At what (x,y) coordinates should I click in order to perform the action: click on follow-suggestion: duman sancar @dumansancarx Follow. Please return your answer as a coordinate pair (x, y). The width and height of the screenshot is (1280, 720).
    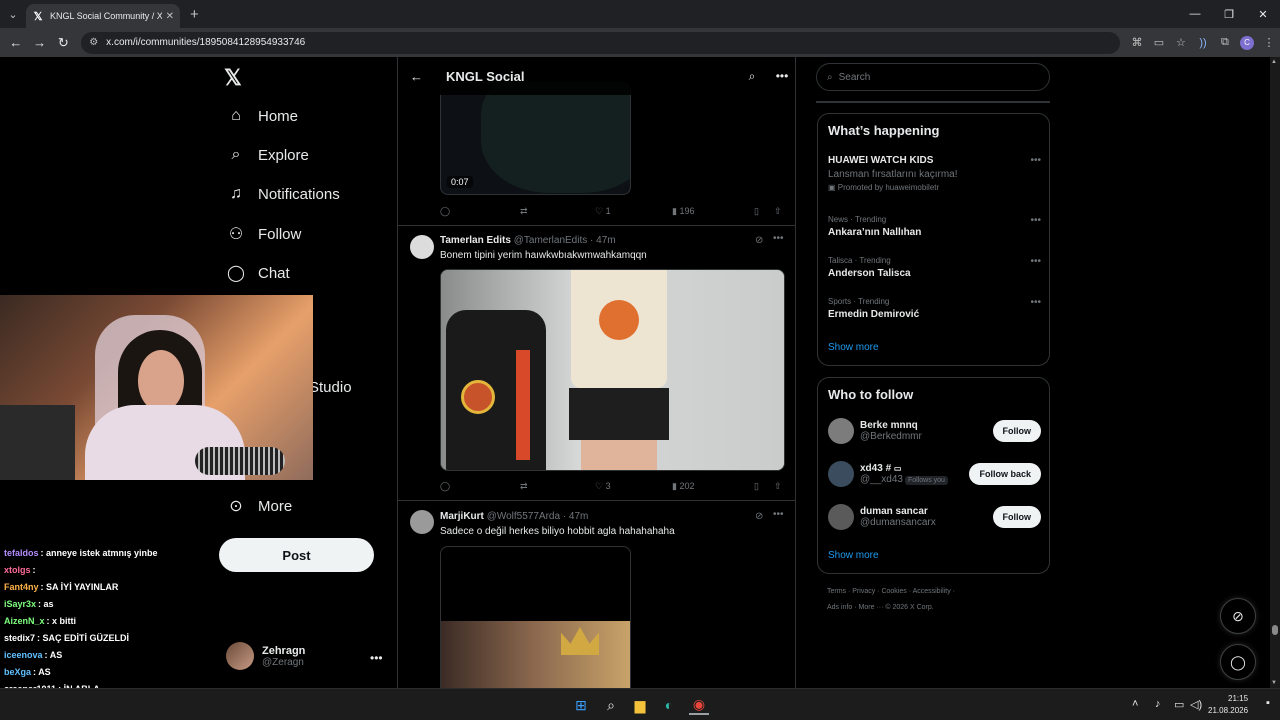
    Looking at the image, I should click on (934, 517).